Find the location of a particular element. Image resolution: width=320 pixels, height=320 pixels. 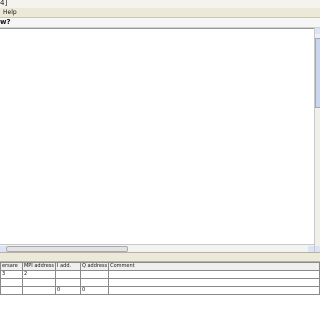

table-cell: 2 is located at coordinates (39, 274).